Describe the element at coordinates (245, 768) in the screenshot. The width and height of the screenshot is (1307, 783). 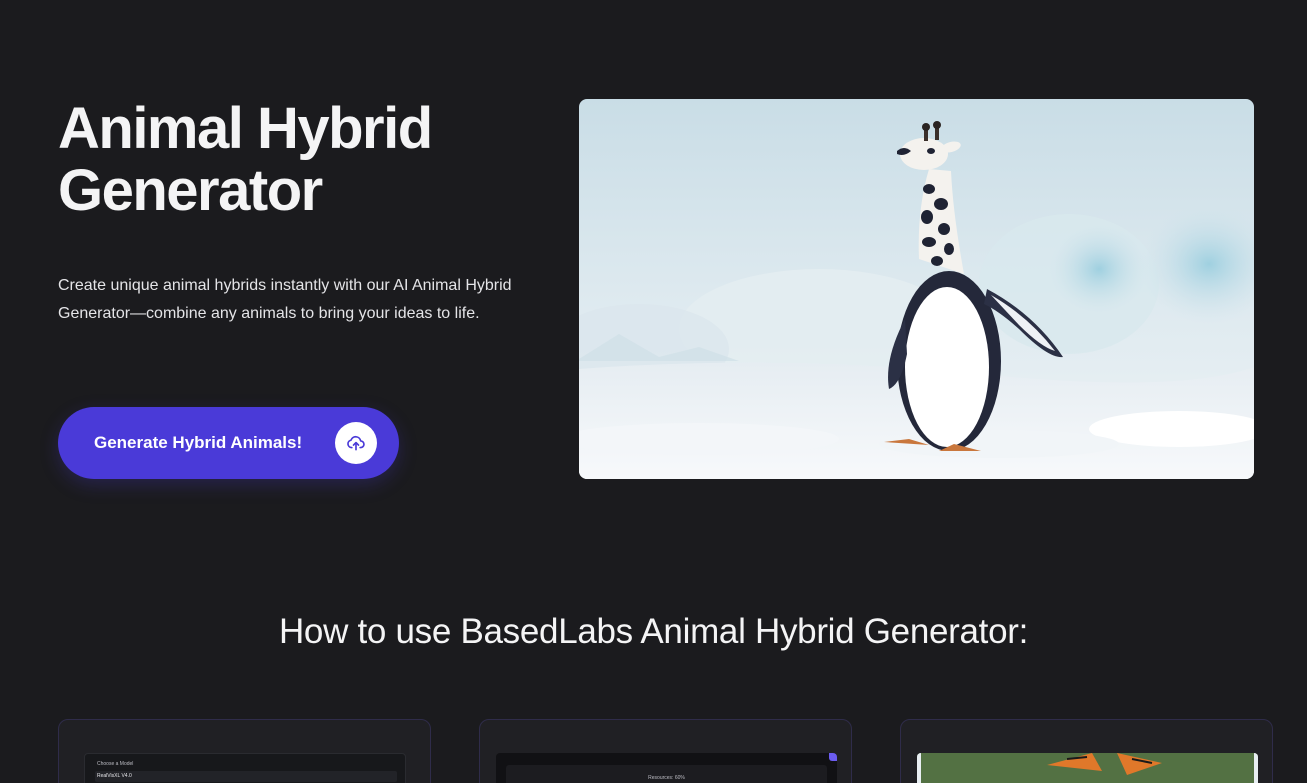
I see `step-1-screenshot: Choose a Model RealVisXL V4.0` at that location.